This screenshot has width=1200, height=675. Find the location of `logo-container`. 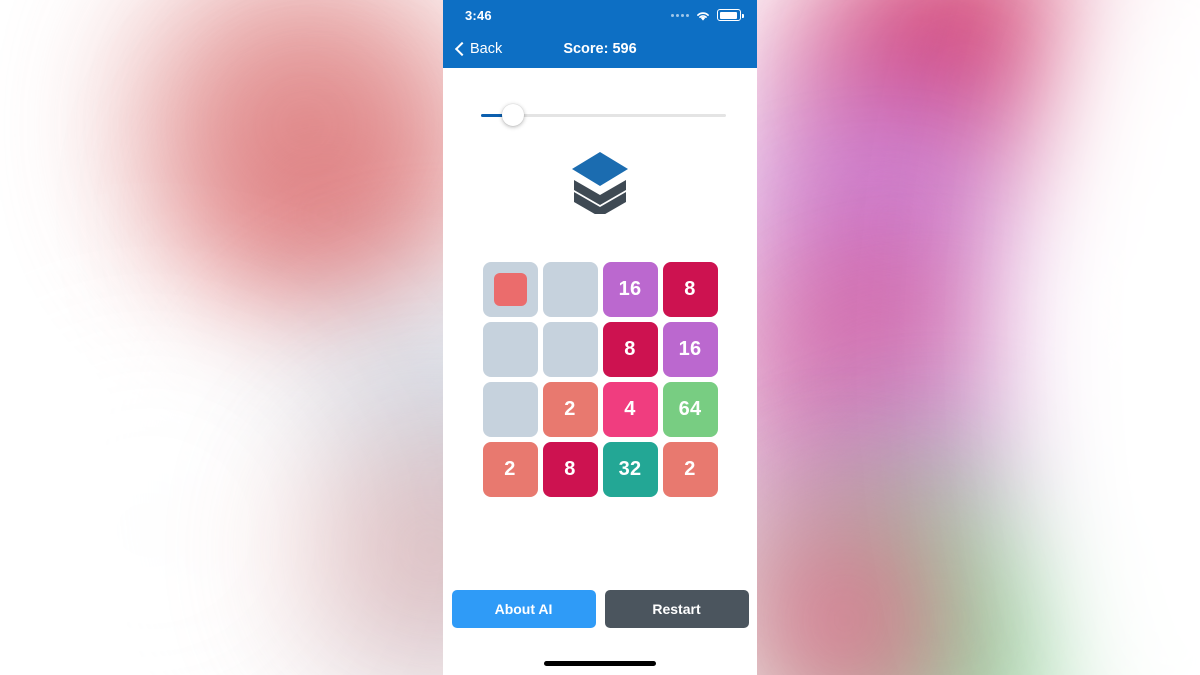

logo-container is located at coordinates (600, 180).